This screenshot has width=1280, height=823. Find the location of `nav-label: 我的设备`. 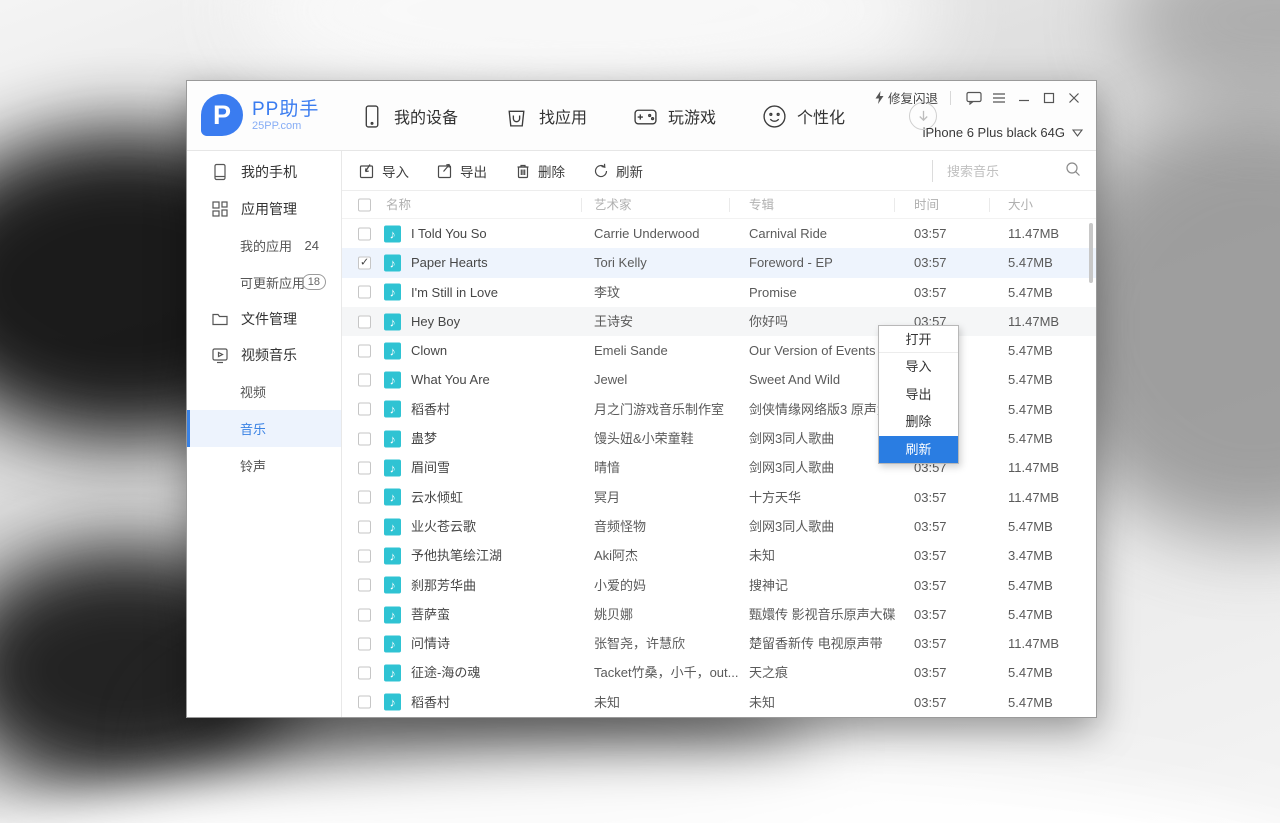

nav-label: 我的设备 is located at coordinates (426, 118).